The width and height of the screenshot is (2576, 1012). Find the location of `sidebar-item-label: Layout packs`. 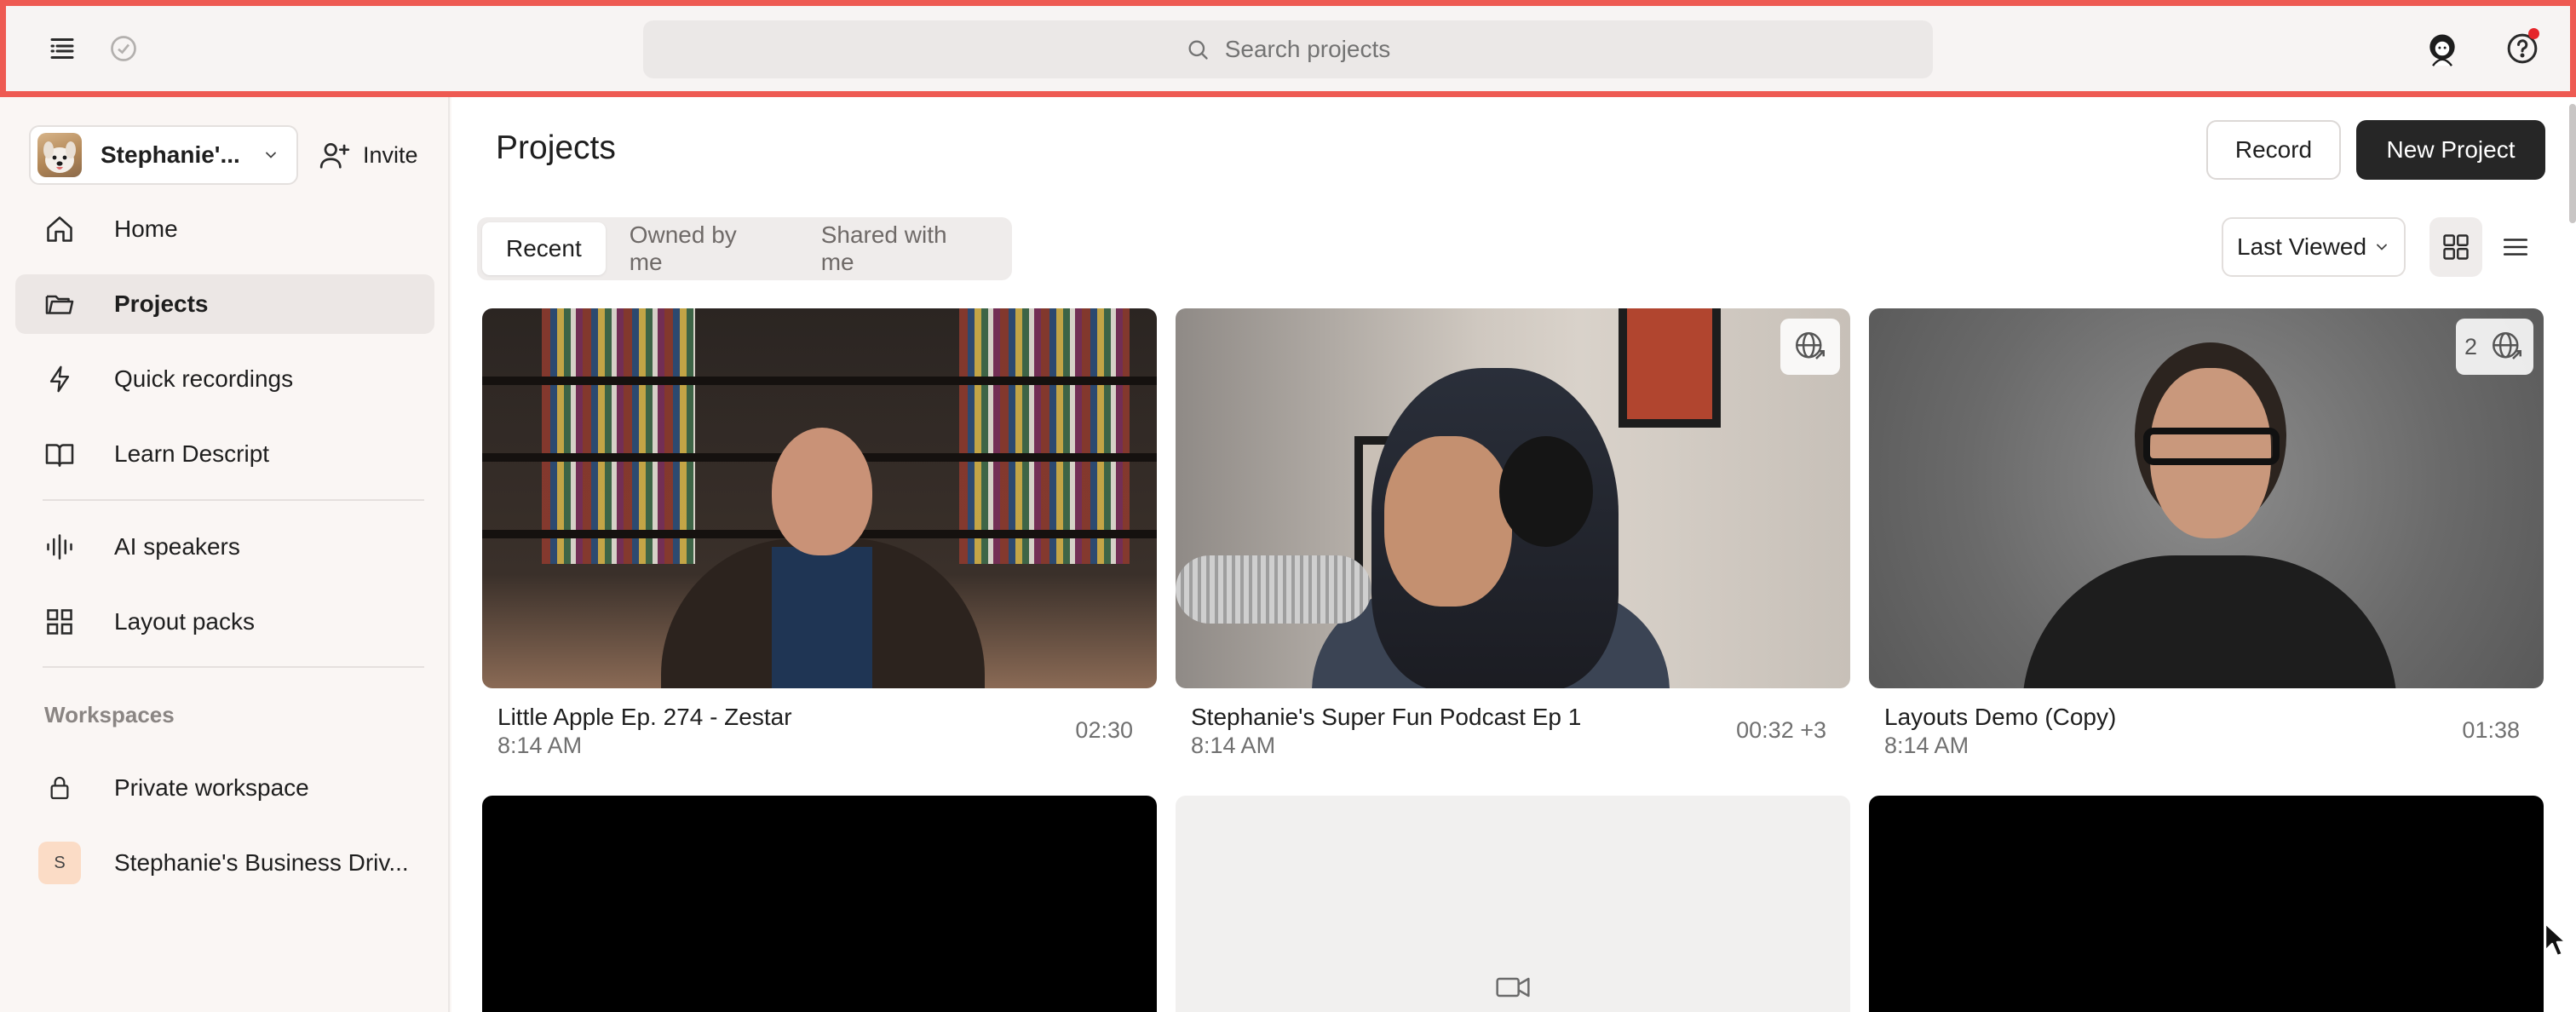

sidebar-item-label: Layout packs is located at coordinates (185, 622).